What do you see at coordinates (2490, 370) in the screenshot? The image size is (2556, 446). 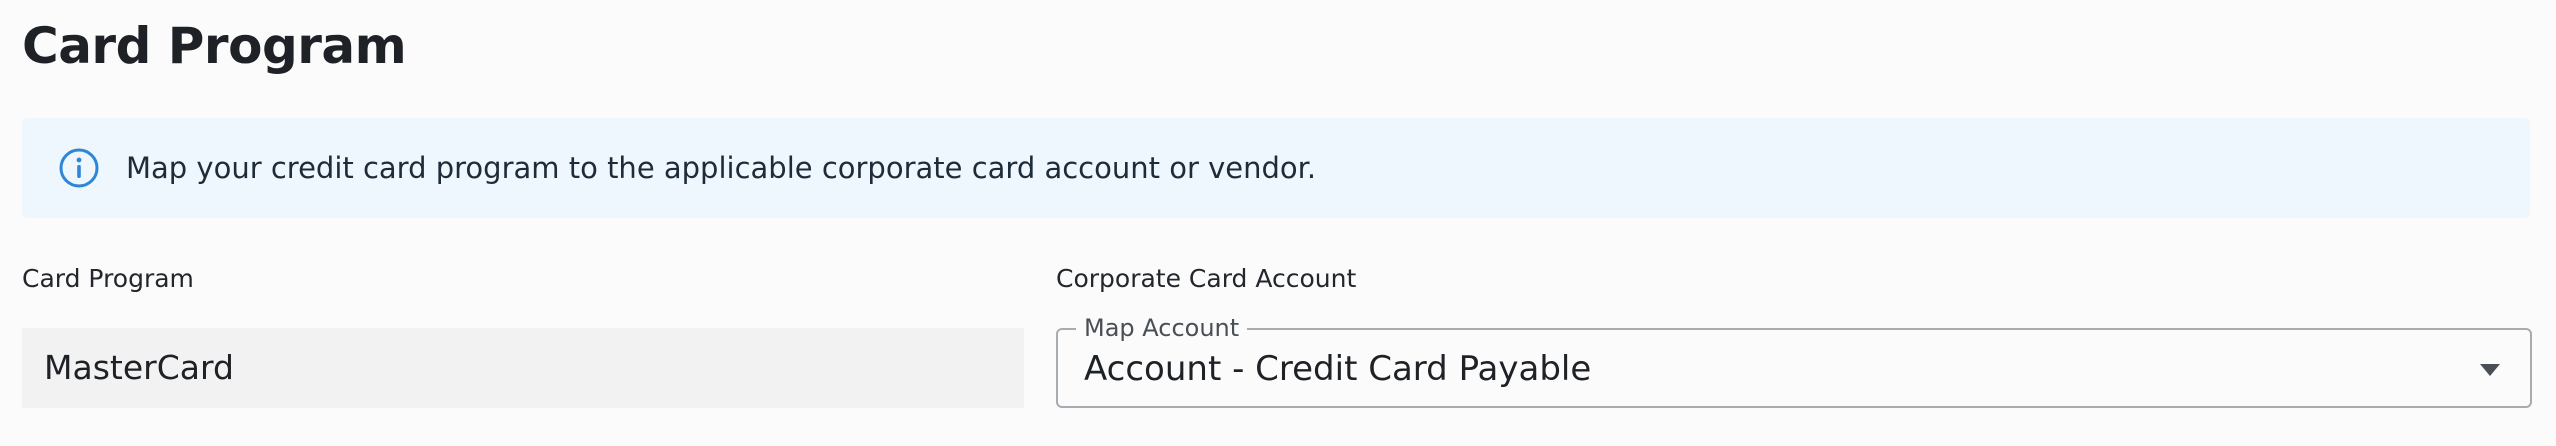 I see `chevron-down-icon` at bounding box center [2490, 370].